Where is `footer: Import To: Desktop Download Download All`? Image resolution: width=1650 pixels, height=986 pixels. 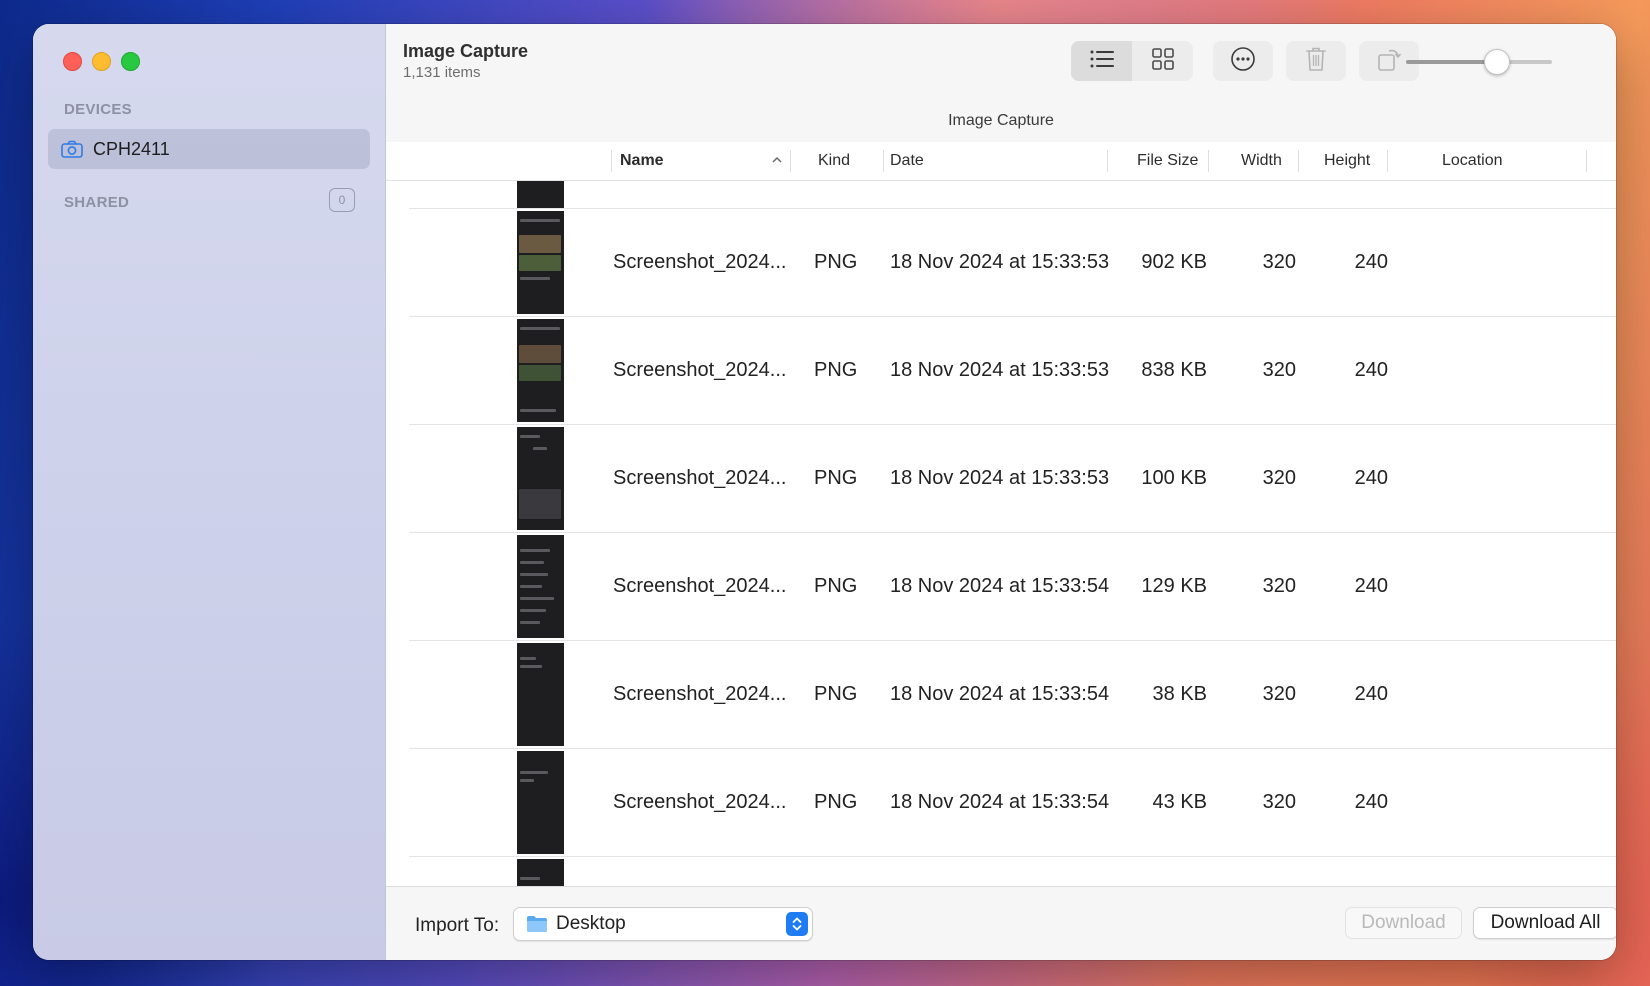 footer: Import To: Desktop Download Download All is located at coordinates (1001, 923).